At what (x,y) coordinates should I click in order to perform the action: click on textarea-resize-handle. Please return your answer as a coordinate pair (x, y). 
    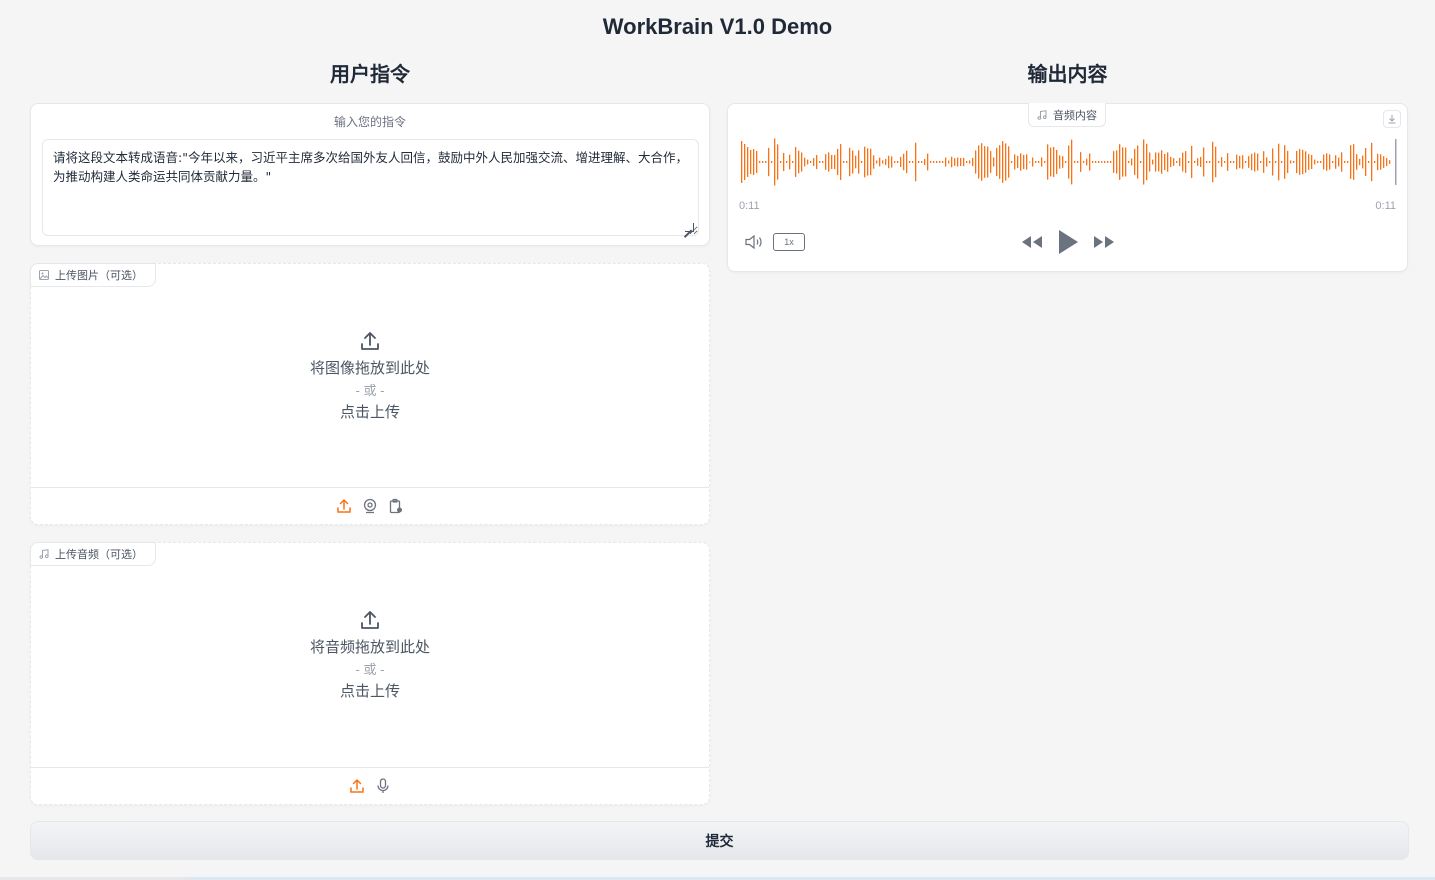
    Looking at the image, I should click on (689, 227).